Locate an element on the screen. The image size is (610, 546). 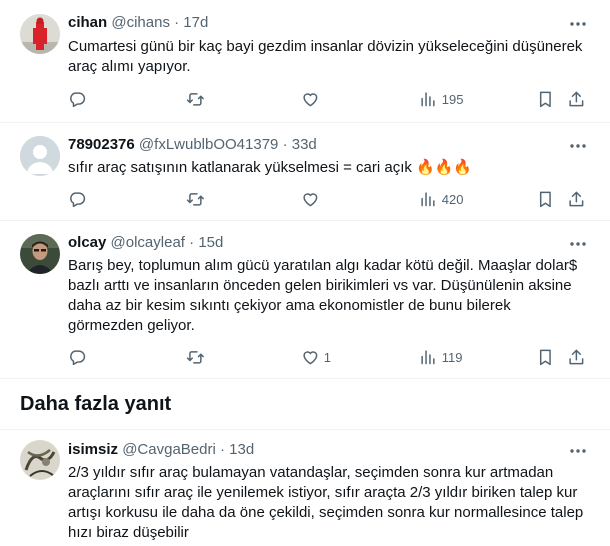
views-count: 119 is located at coordinates (452, 357).